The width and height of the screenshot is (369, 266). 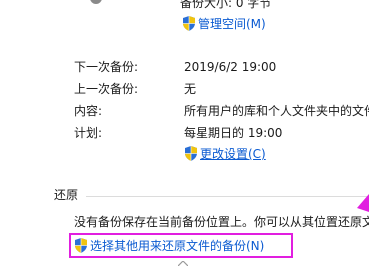 What do you see at coordinates (190, 89) in the screenshot?
I see `last-backup-value: 无` at bounding box center [190, 89].